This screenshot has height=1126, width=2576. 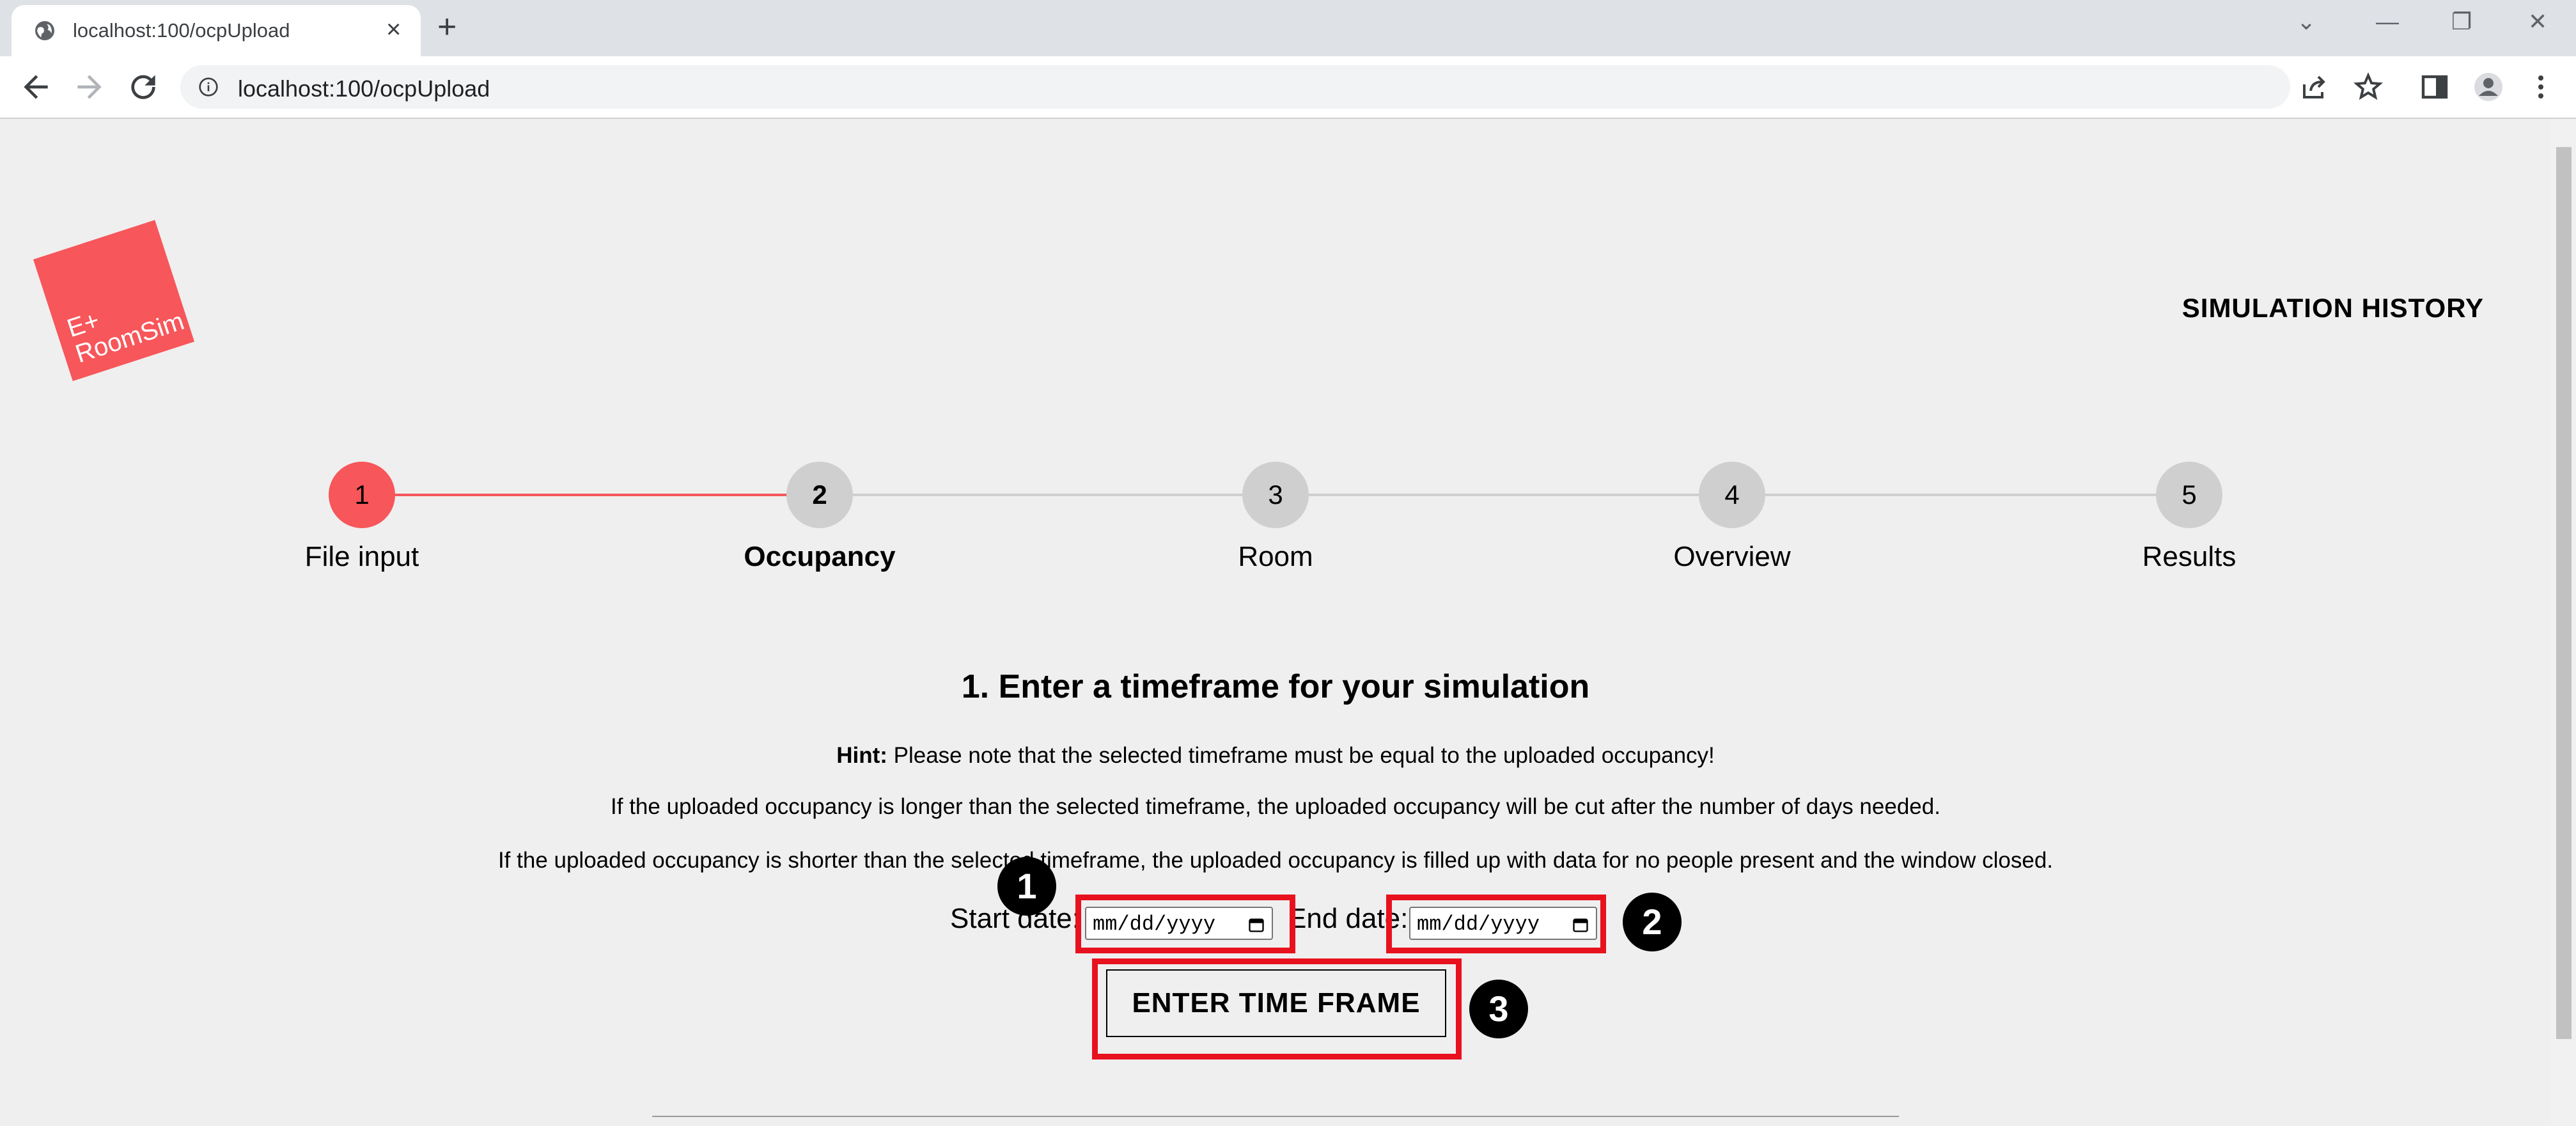 What do you see at coordinates (1275, 687) in the screenshot?
I see `timeframe-heading: 1. Enter a timeframe for your simulation` at bounding box center [1275, 687].